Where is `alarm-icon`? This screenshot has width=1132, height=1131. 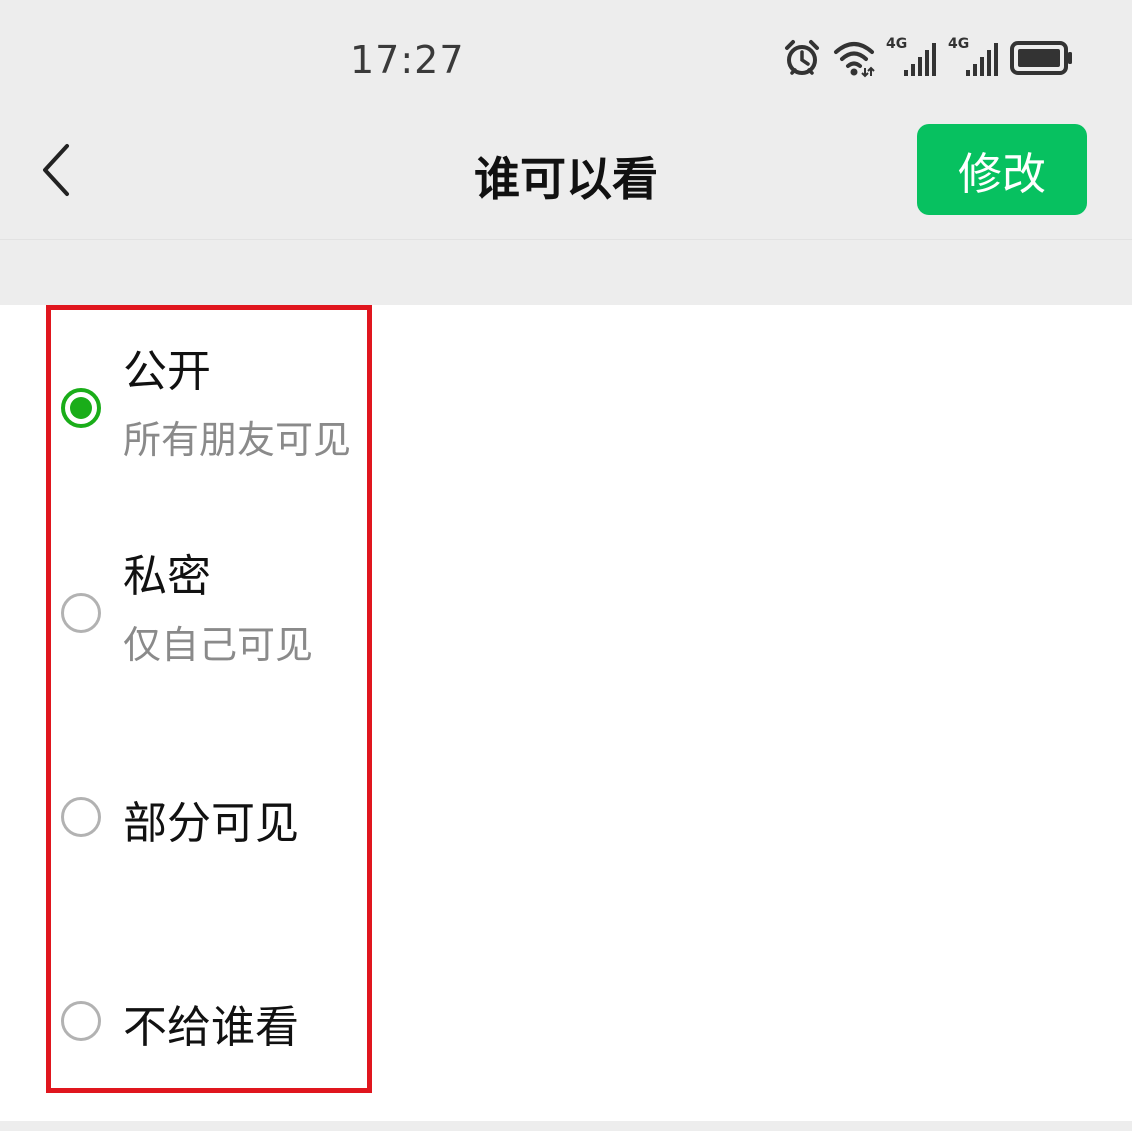
alarm-icon is located at coordinates (802, 60).